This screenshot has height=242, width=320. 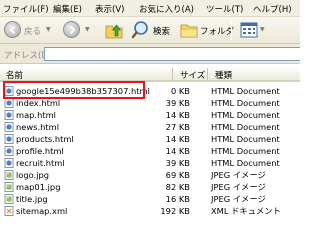 I want to click on file-row: map01.jpg 82 KB JPEG イメージ, so click(x=150, y=187).